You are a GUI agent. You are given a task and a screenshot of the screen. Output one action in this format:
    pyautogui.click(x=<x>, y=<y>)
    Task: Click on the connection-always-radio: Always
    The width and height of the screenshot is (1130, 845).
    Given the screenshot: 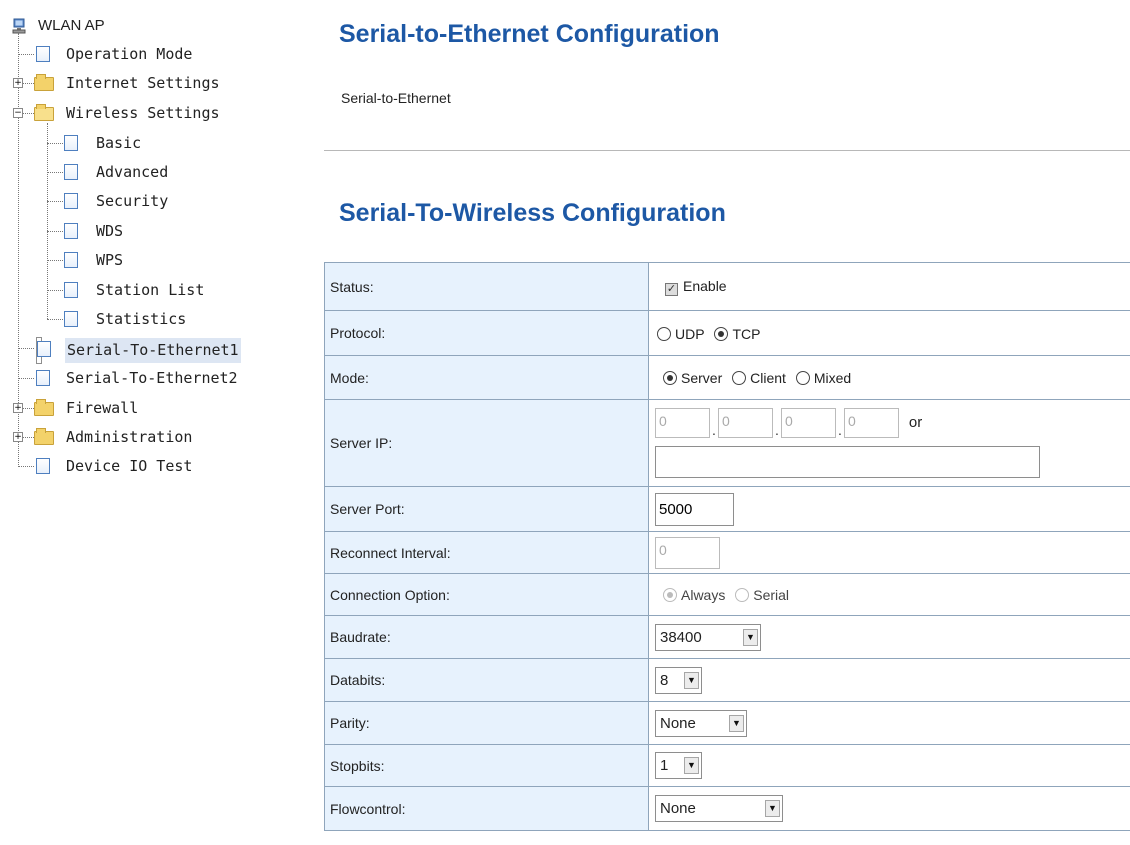 What is the action you would take?
    pyautogui.click(x=694, y=595)
    